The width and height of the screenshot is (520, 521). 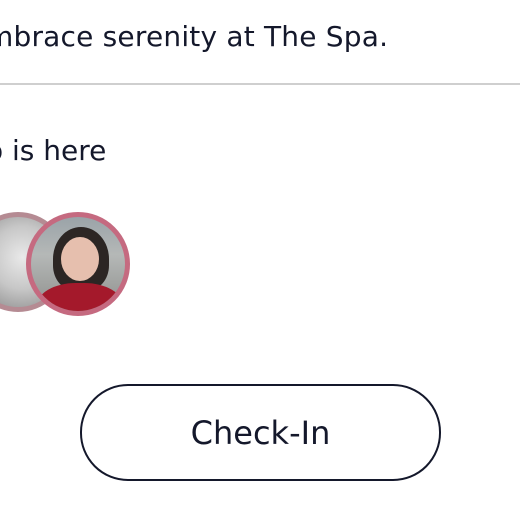 What do you see at coordinates (80, 259) in the screenshot?
I see `avatar-face` at bounding box center [80, 259].